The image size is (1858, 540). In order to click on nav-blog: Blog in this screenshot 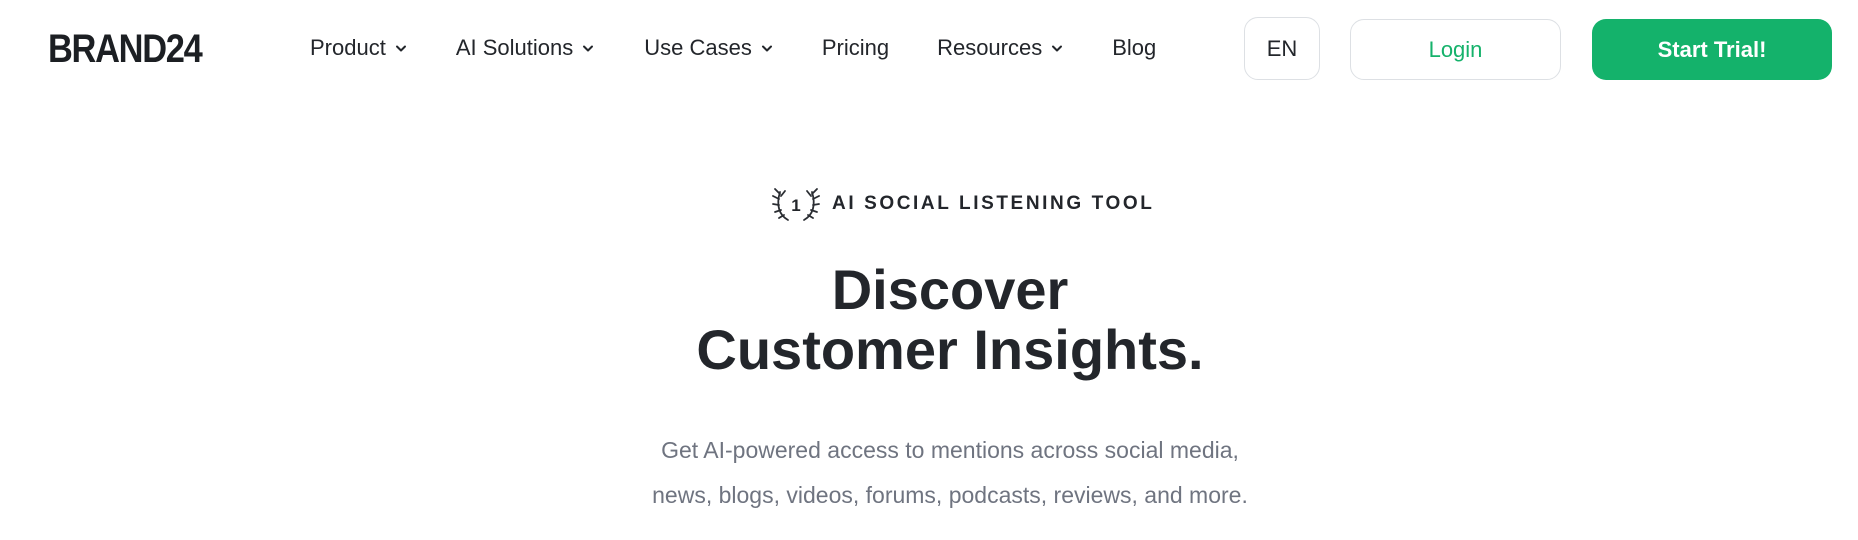, I will do `click(1134, 48)`.